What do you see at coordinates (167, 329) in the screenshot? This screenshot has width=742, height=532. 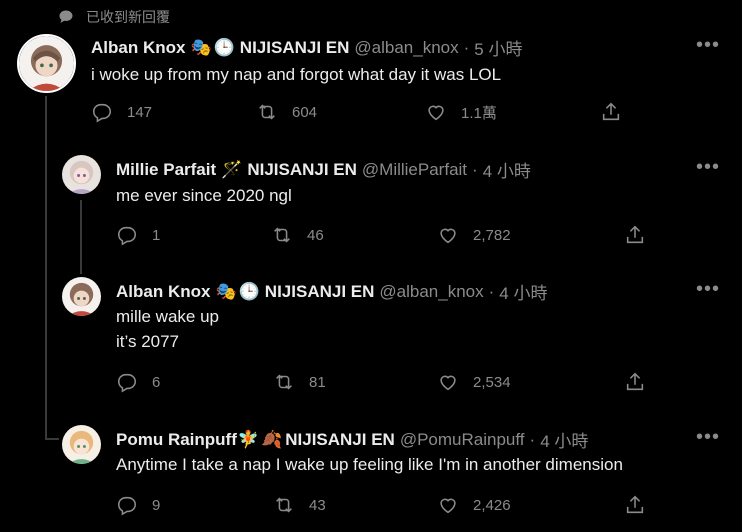 I see `tweet-text: mille wake up it’s 2077` at bounding box center [167, 329].